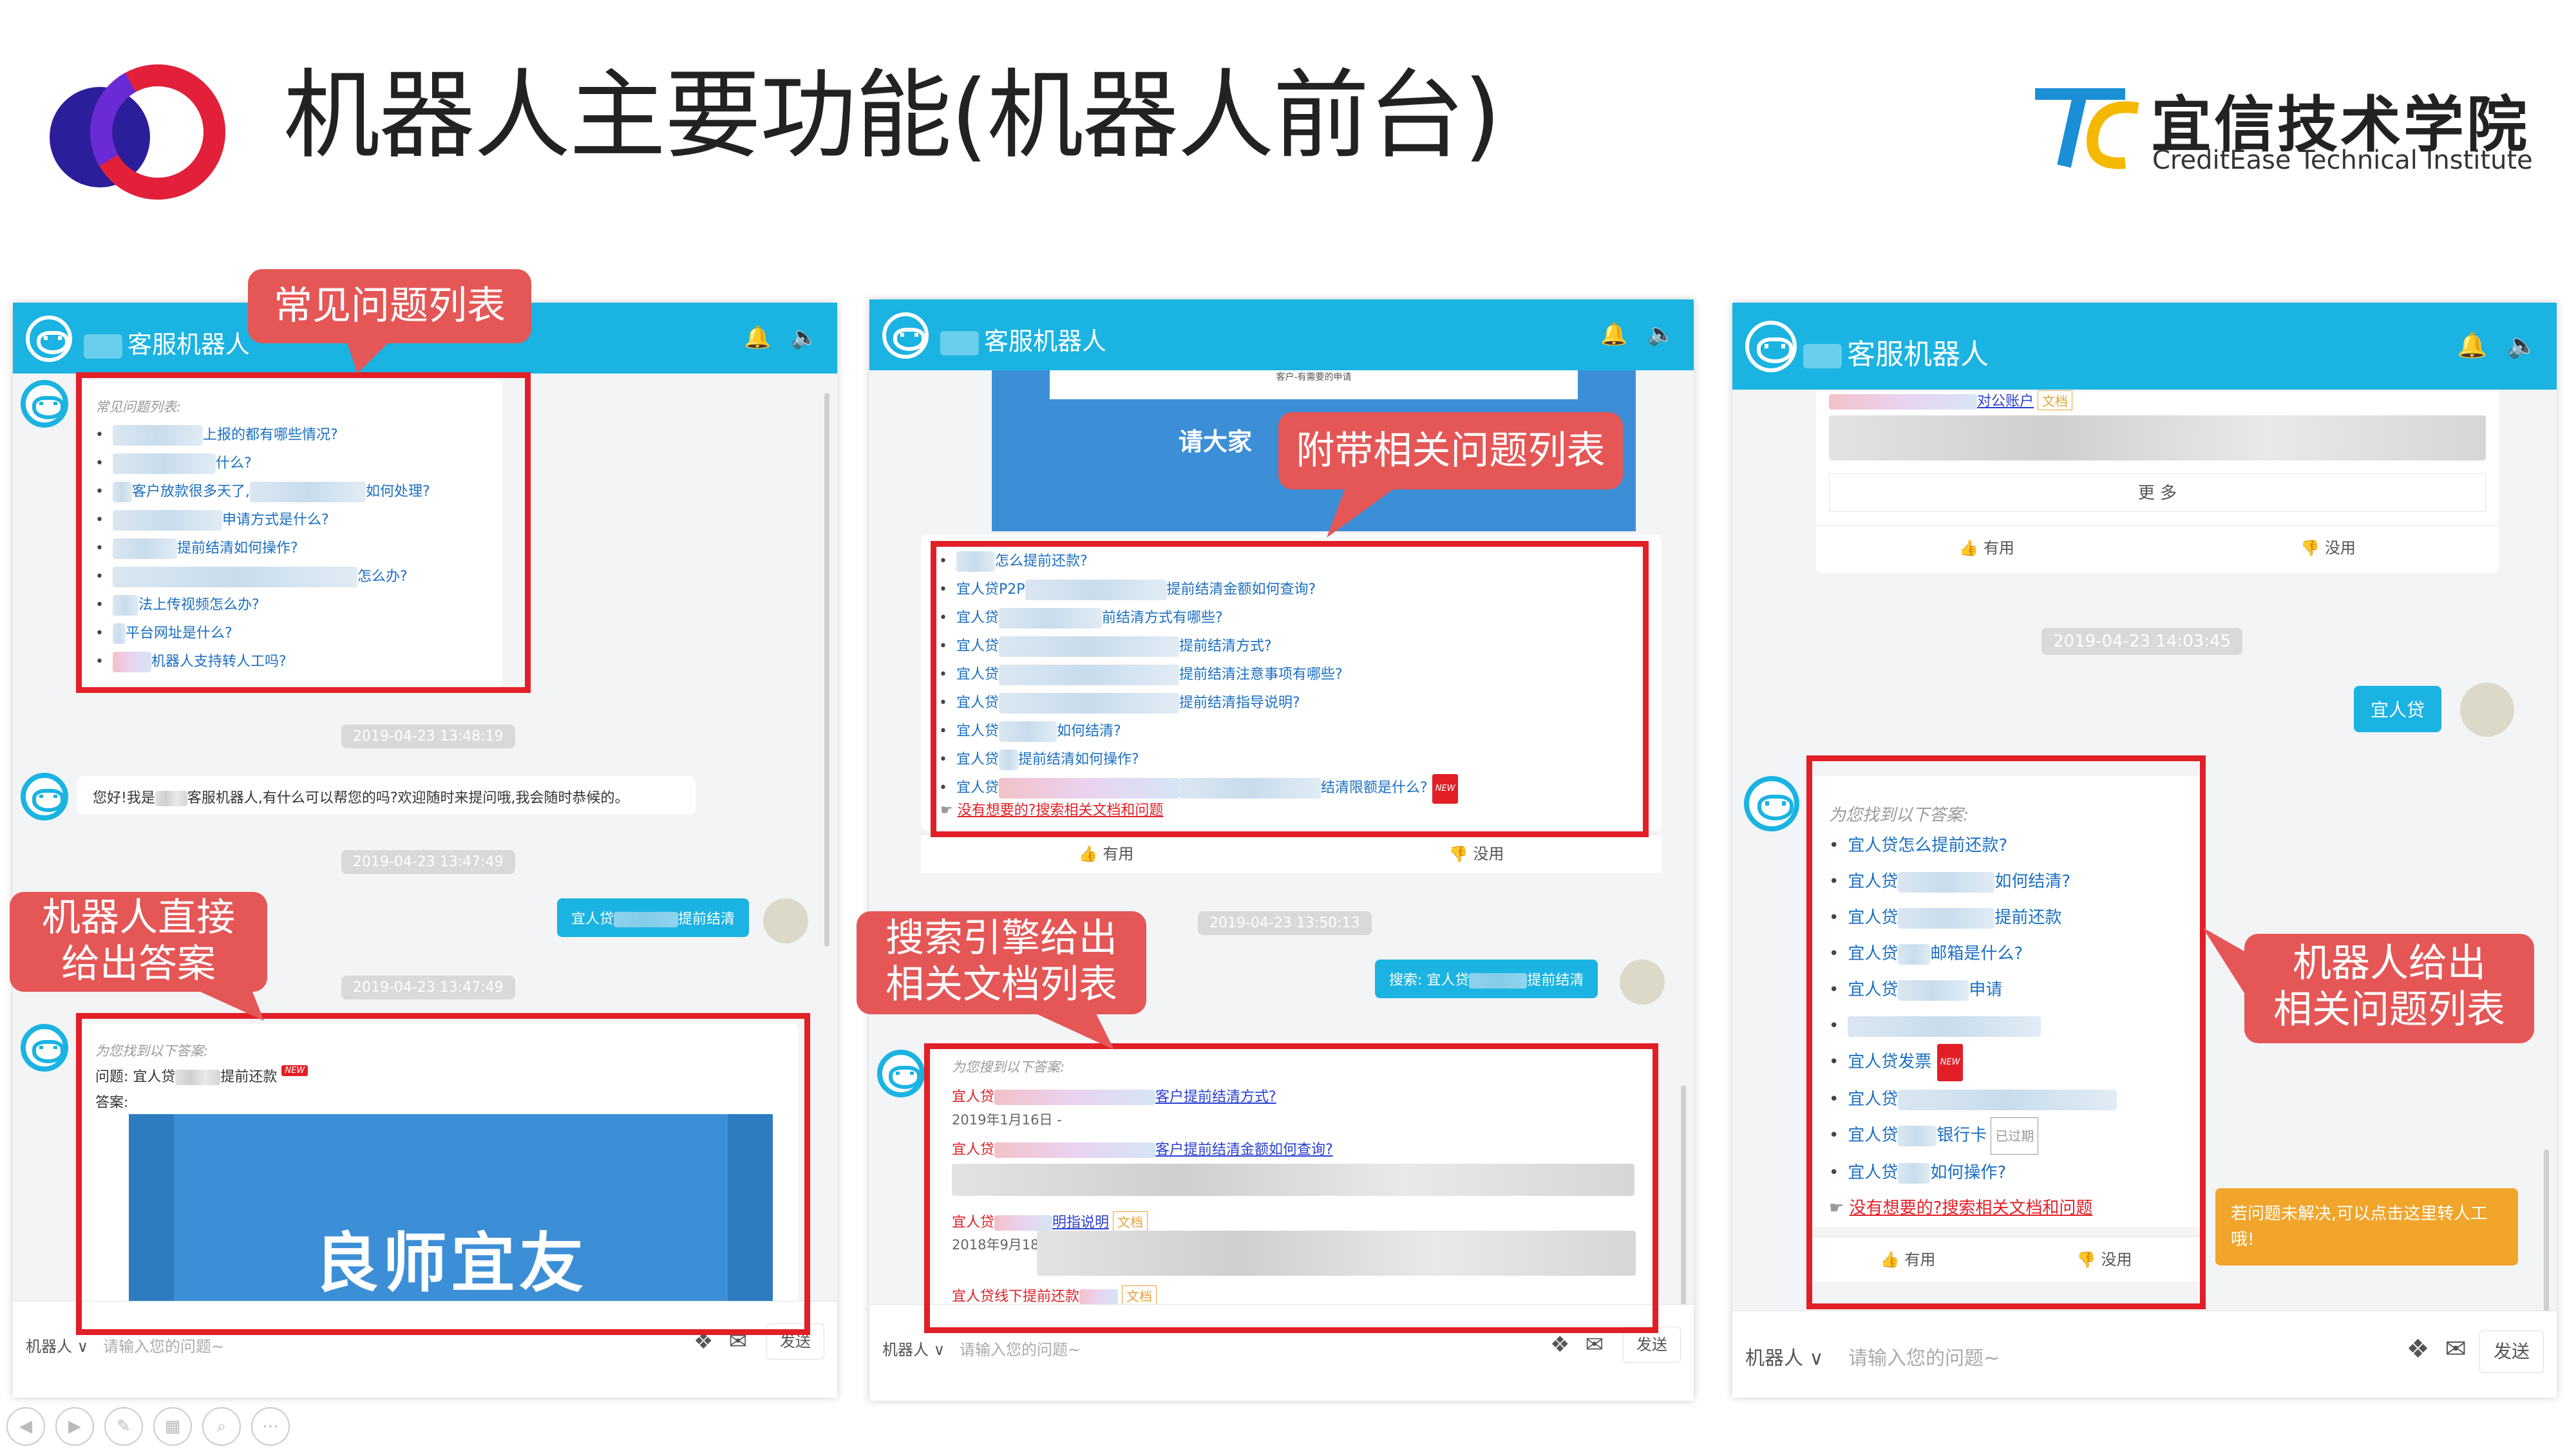 The width and height of the screenshot is (2576, 1449). What do you see at coordinates (386, 795) in the screenshot?
I see `greeting-bubble: 您好!我是 客服机器人,有什么可以帮您的吗?欢迎随时来提问哦,我会随时恭候的。` at bounding box center [386, 795].